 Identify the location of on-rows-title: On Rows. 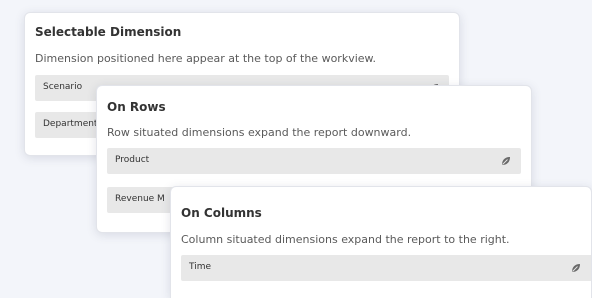
(136, 107).